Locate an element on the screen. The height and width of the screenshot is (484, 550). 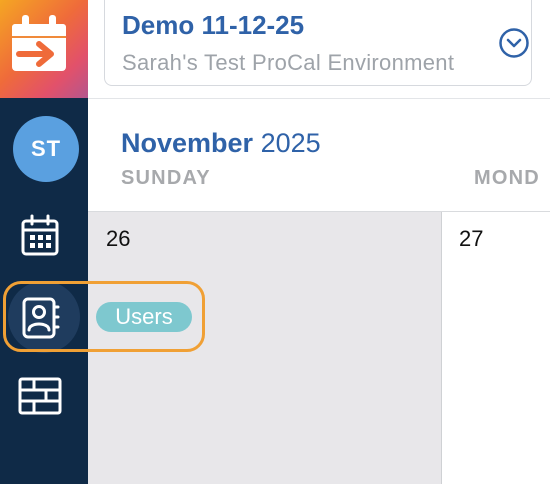
header-divider is located at coordinates (319, 98).